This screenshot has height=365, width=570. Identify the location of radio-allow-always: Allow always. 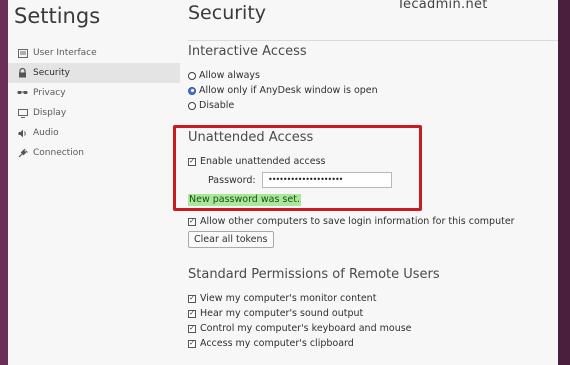
(224, 75).